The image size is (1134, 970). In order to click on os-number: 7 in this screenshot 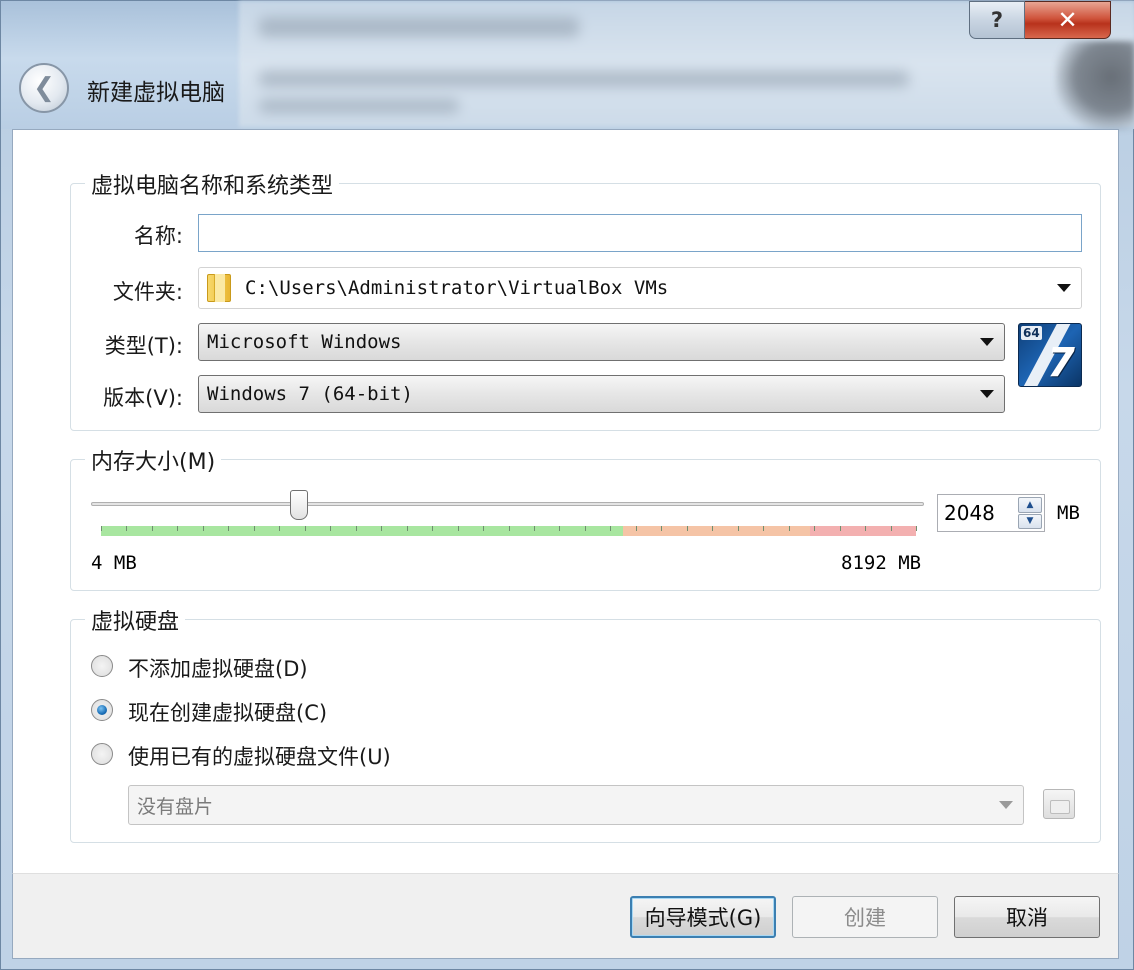, I will do `click(1061, 363)`.